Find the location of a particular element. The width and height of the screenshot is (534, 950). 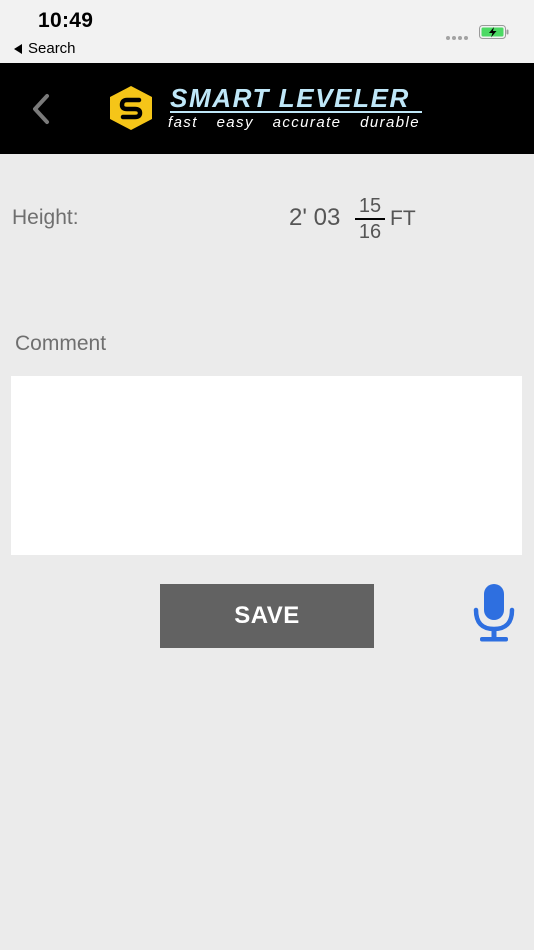

tagline-word: durable is located at coordinates (390, 122).